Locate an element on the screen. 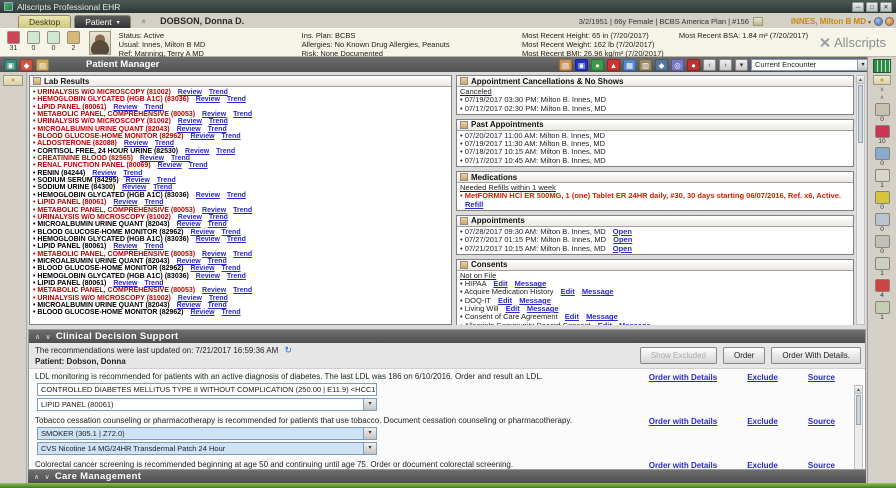 The width and height of the screenshot is (896, 488). order-with-details-button: Order With Details. is located at coordinates (816, 355).